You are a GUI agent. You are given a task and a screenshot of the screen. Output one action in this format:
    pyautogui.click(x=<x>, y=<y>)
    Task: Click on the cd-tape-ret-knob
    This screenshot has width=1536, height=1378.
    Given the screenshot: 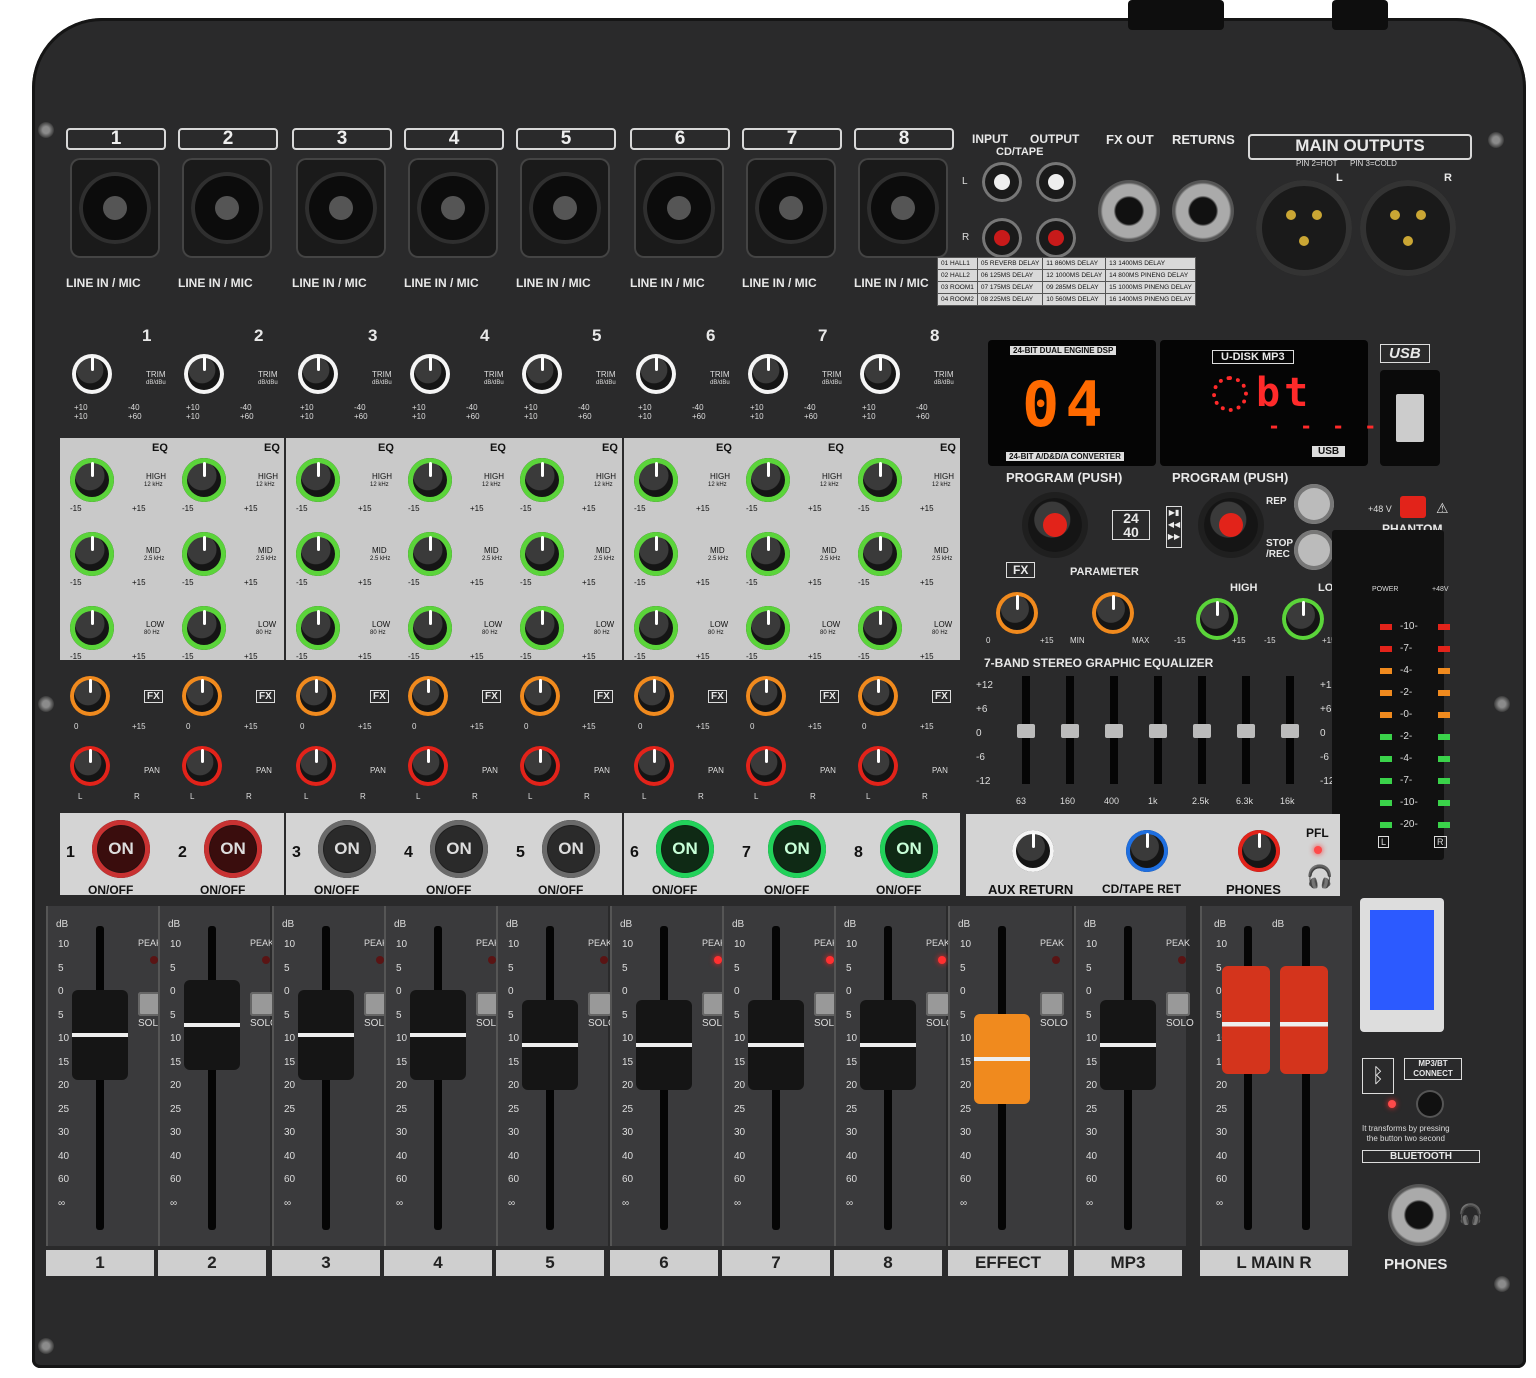 What is the action you would take?
    pyautogui.click(x=1147, y=851)
    